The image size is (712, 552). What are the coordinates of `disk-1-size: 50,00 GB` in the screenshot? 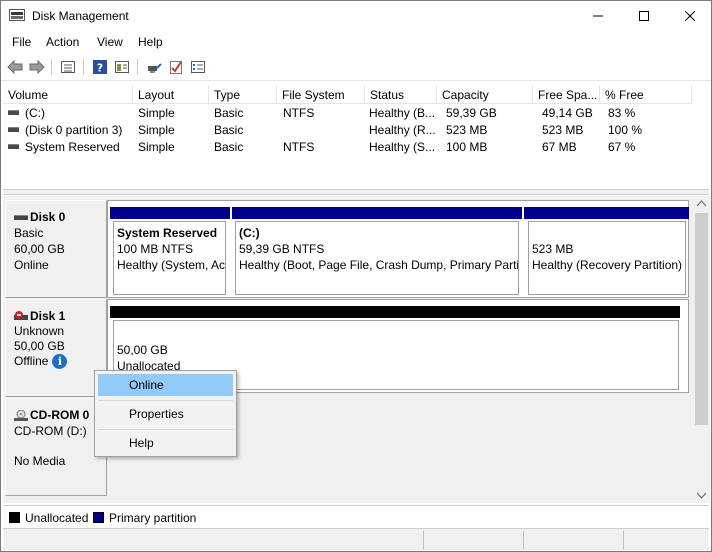 It's located at (39, 346).